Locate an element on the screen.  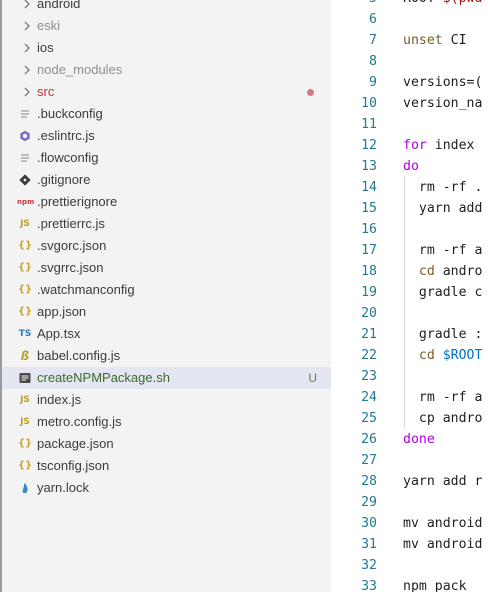
line-number: 11 is located at coordinates (369, 124).